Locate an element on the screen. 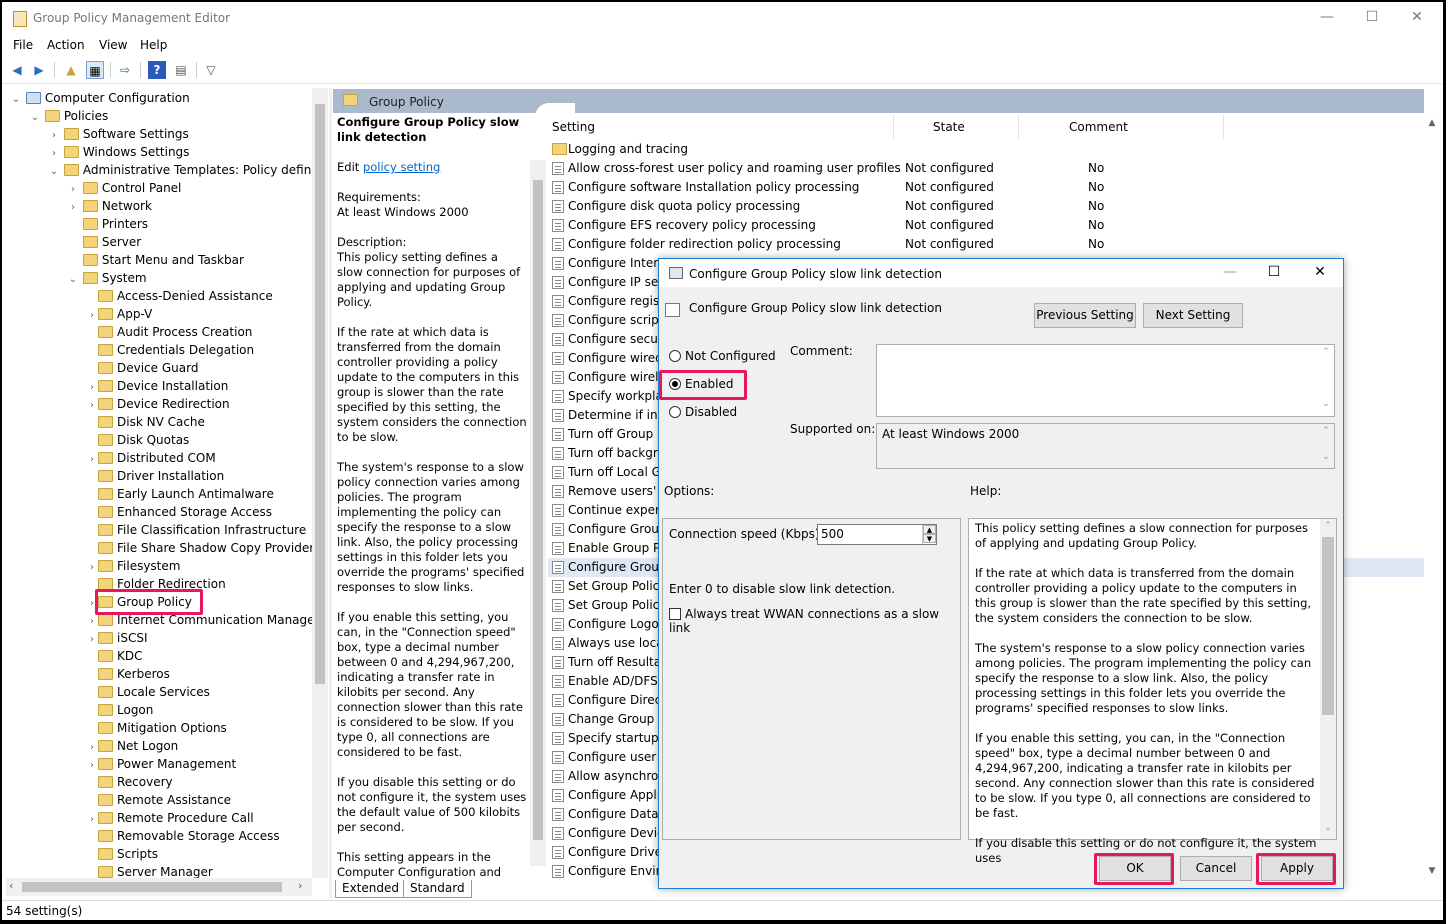 The image size is (1446, 924). pane-splitter is located at coordinates (330, 493).